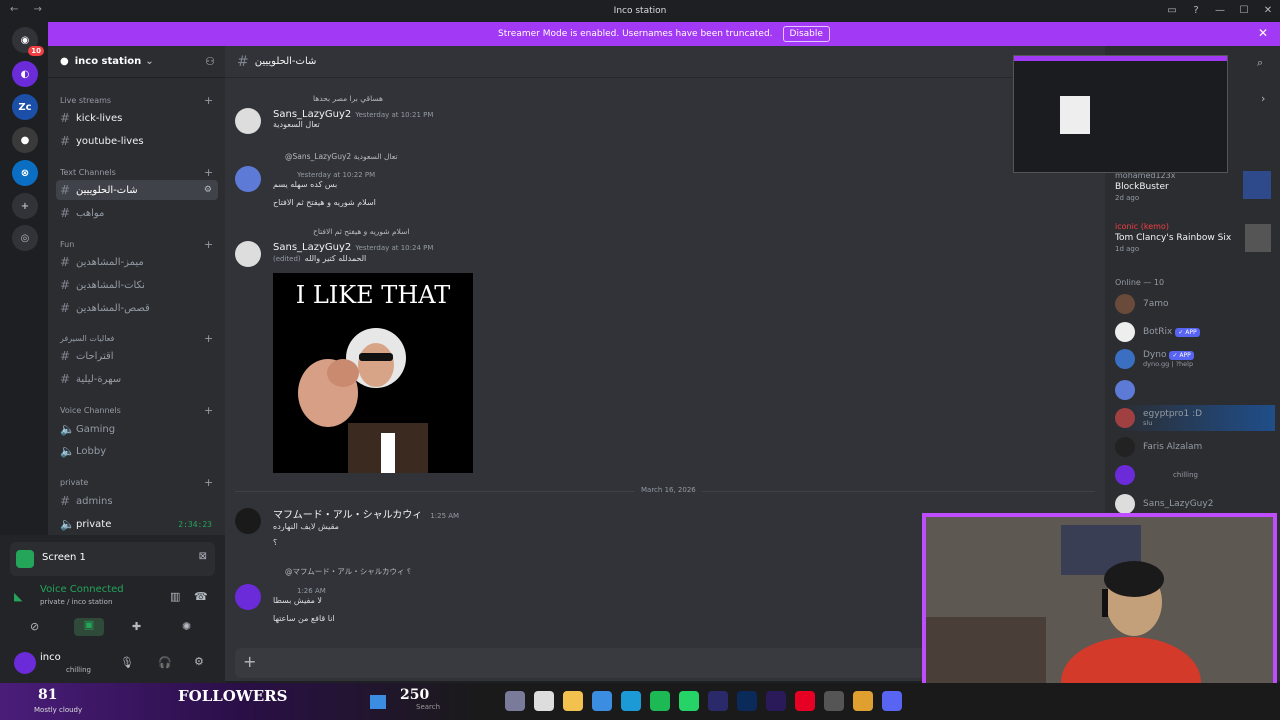 The height and width of the screenshot is (720, 1280). Describe the element at coordinates (689, 701) in the screenshot. I see `whatsapp-icon` at that location.